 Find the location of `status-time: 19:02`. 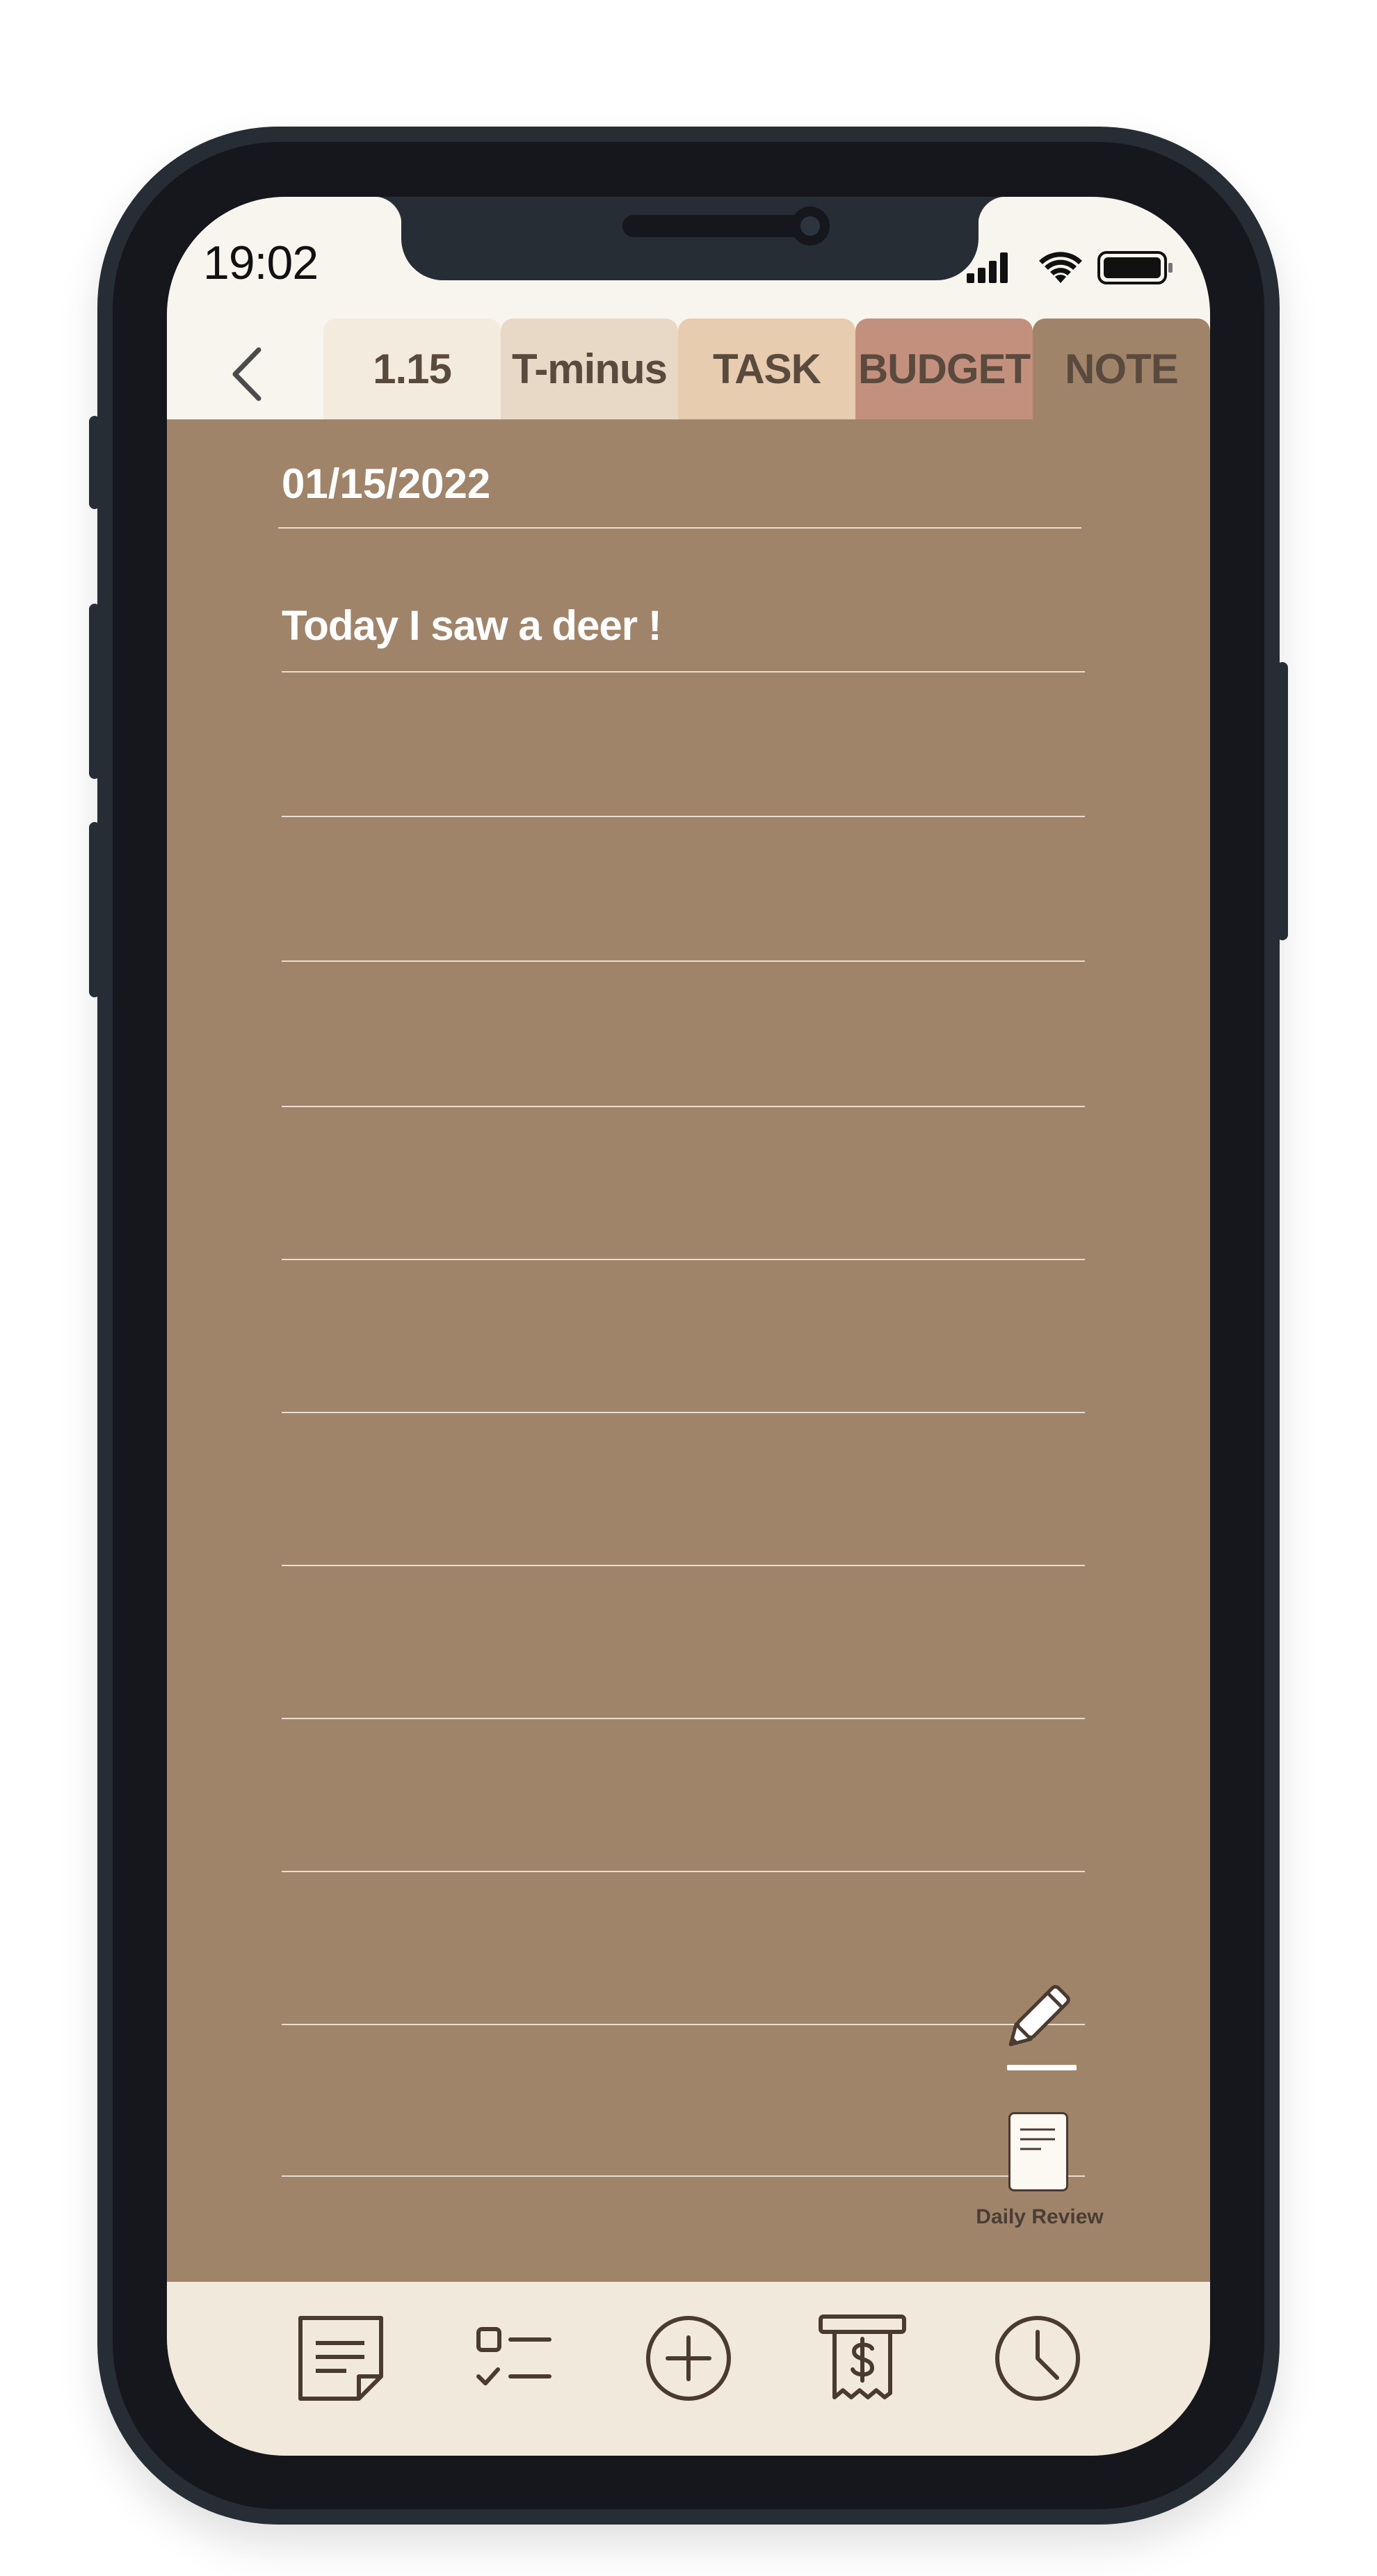

status-time: 19:02 is located at coordinates (261, 262).